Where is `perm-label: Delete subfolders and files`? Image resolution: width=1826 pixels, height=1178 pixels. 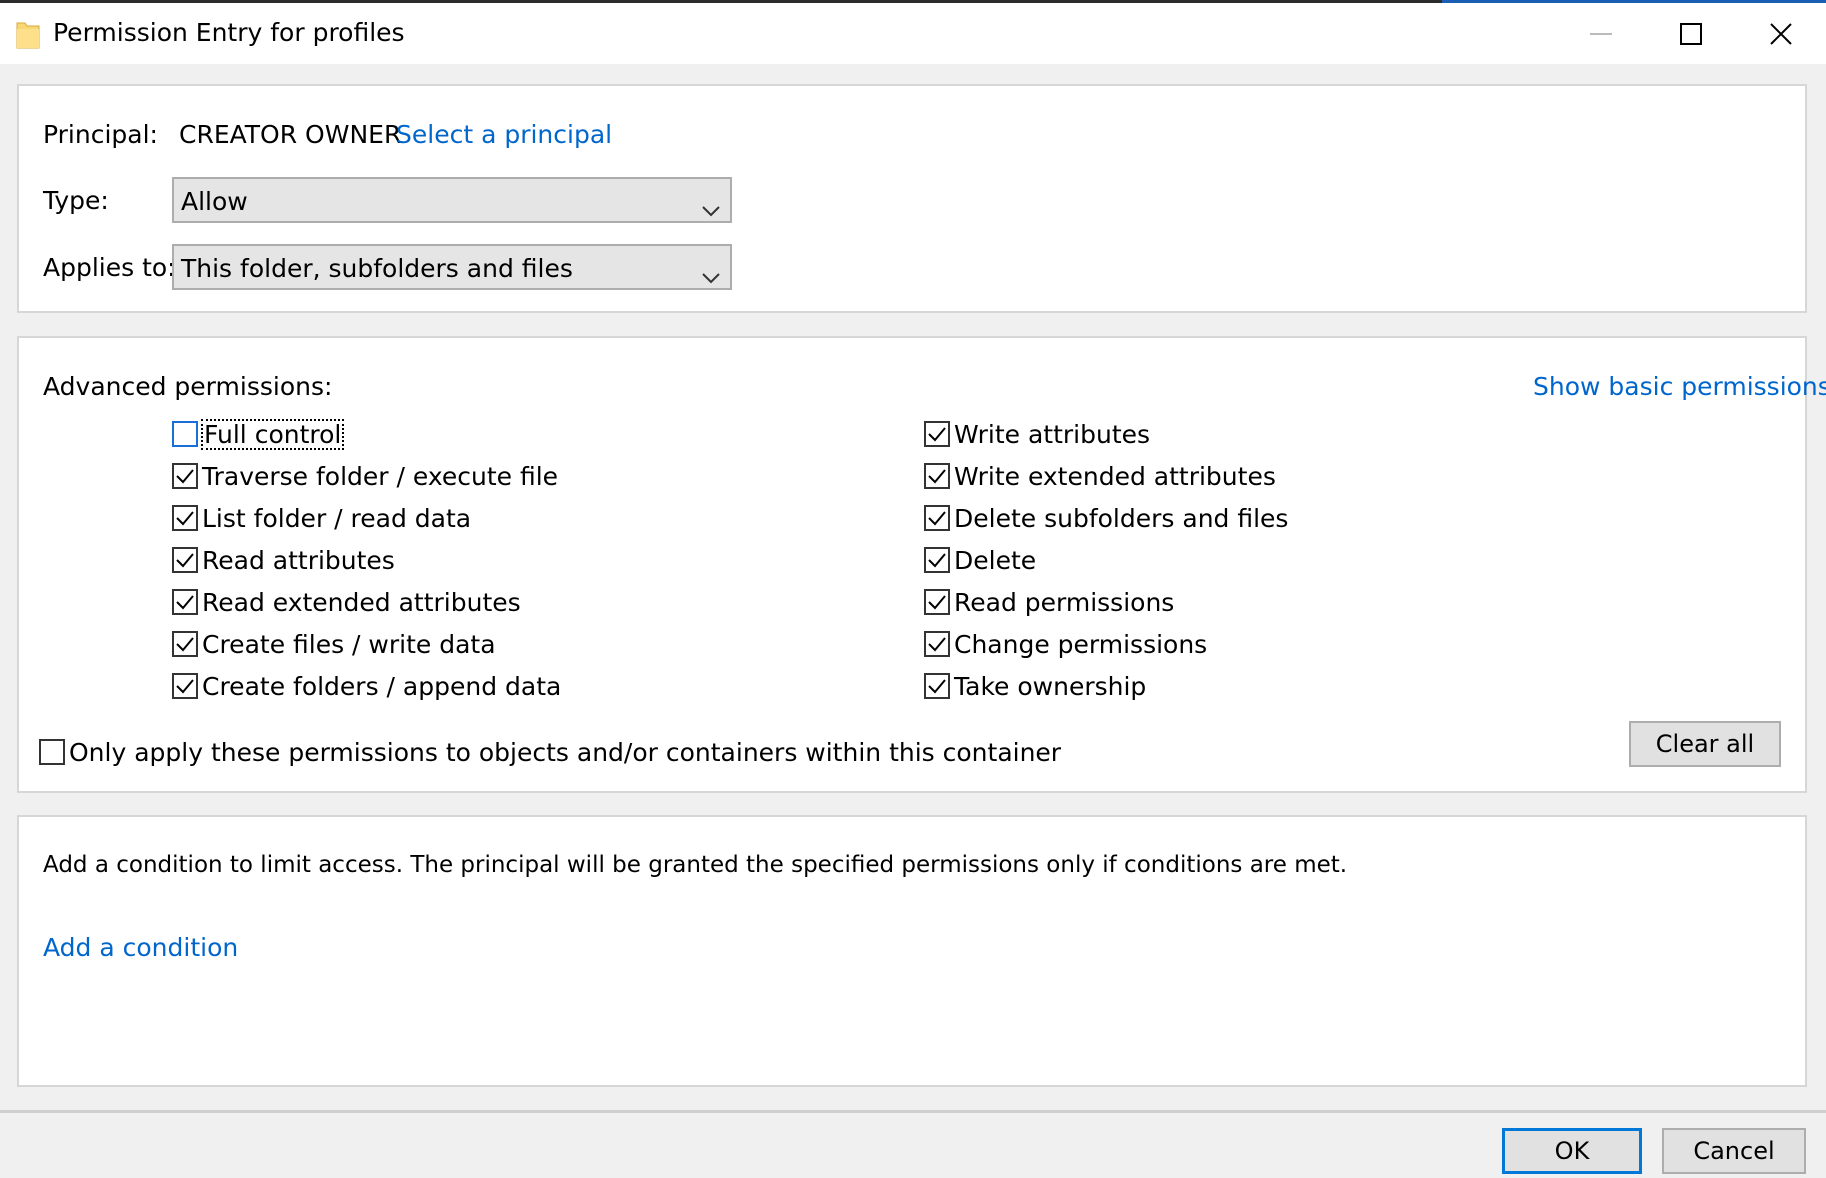
perm-label: Delete subfolders and files is located at coordinates (1121, 518).